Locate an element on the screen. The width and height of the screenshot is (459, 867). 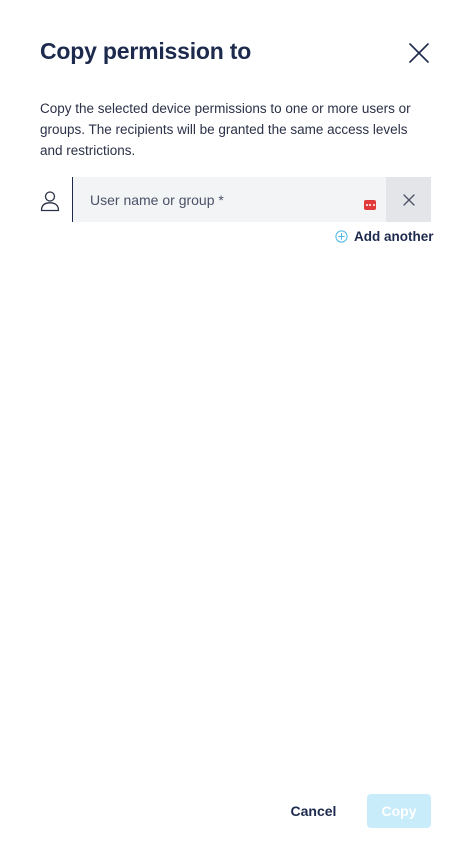
dialog-title: Copy permission to is located at coordinates (146, 51).